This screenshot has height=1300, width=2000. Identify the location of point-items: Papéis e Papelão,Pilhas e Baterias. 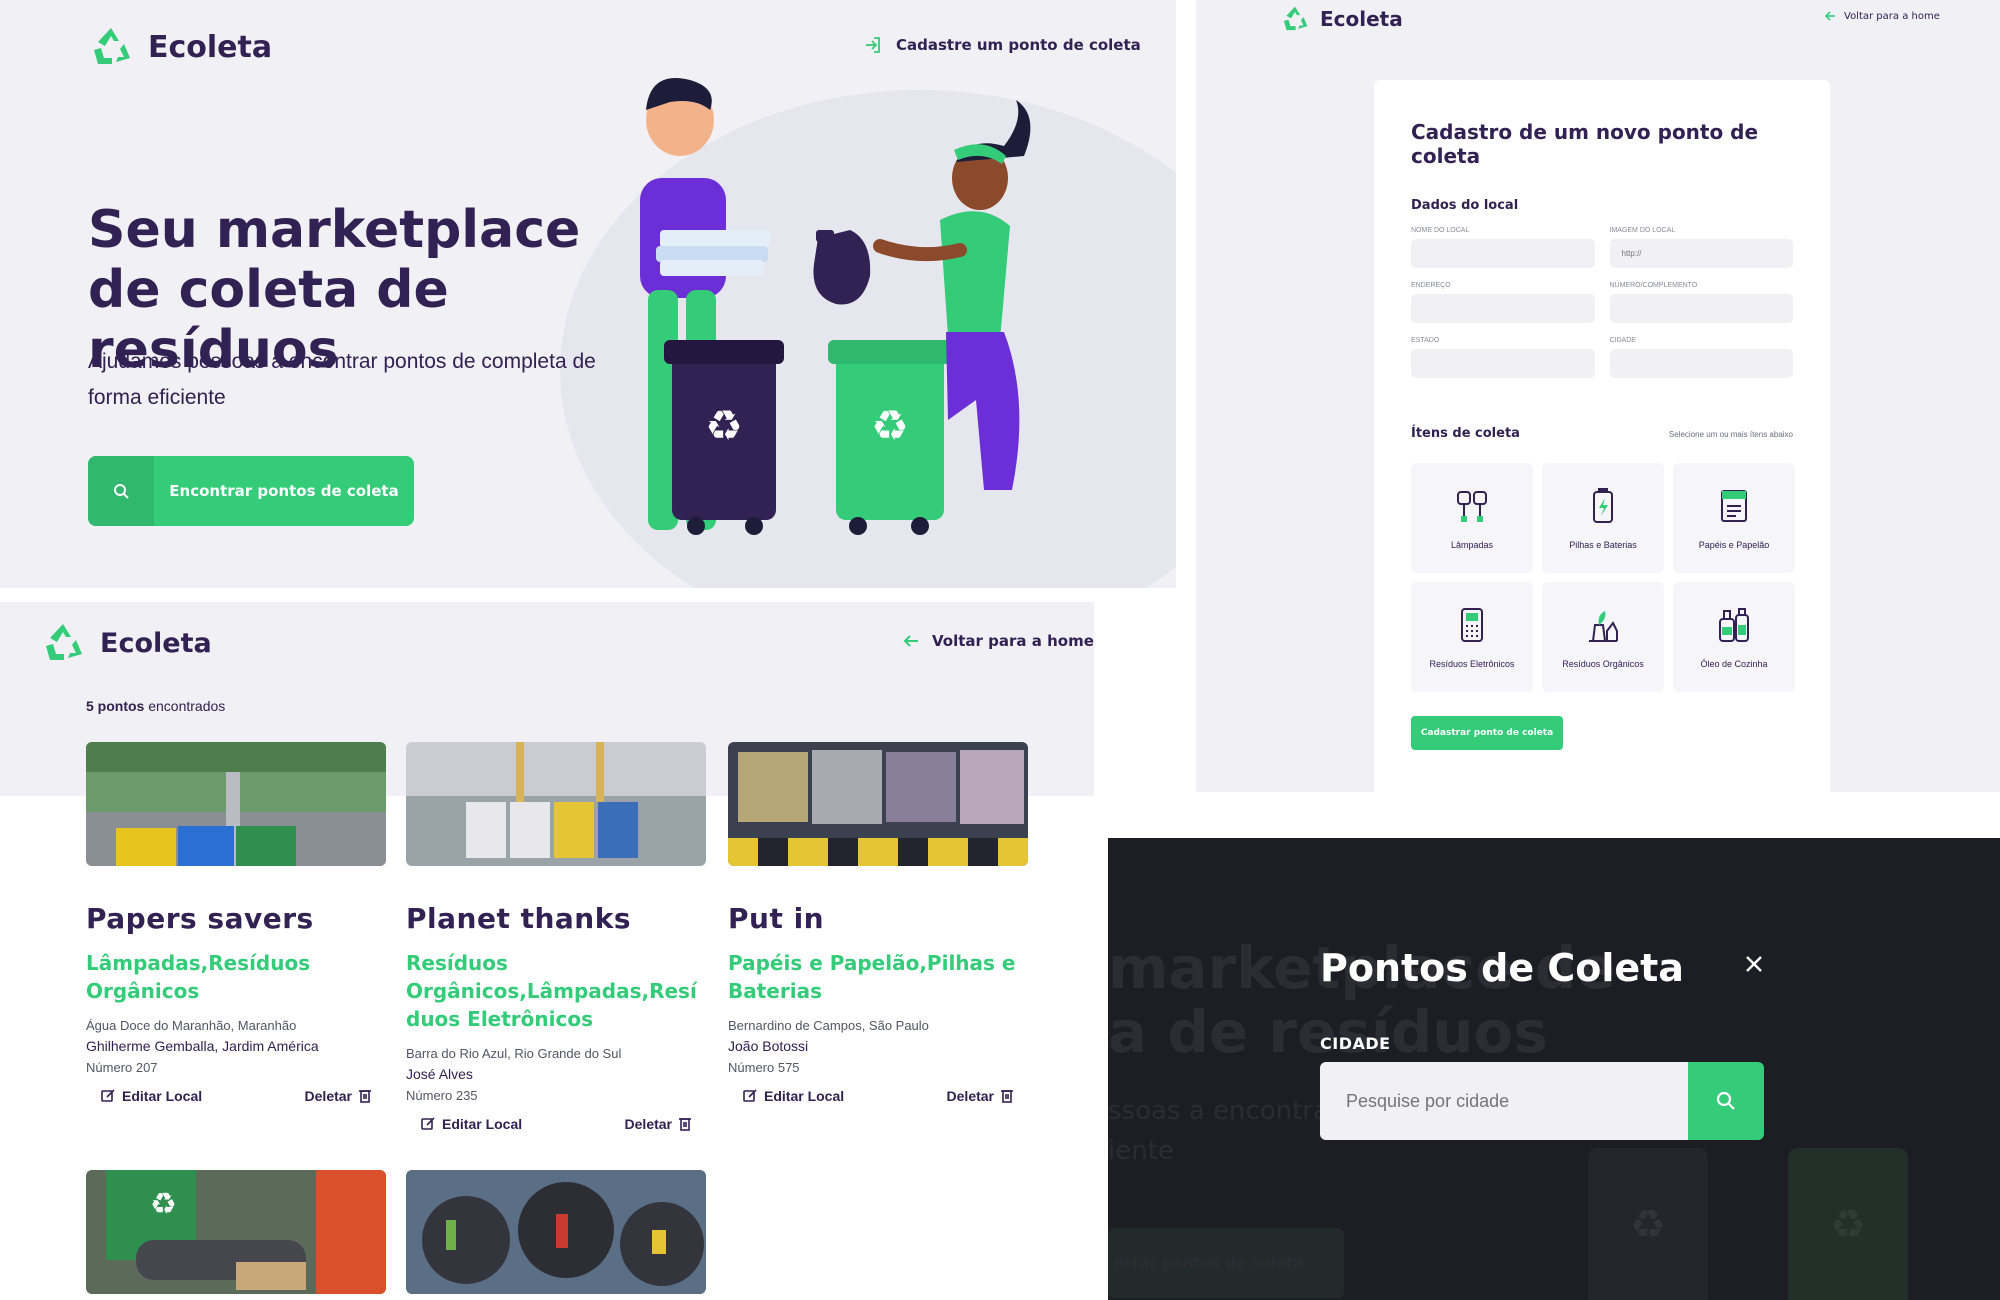
(872, 977).